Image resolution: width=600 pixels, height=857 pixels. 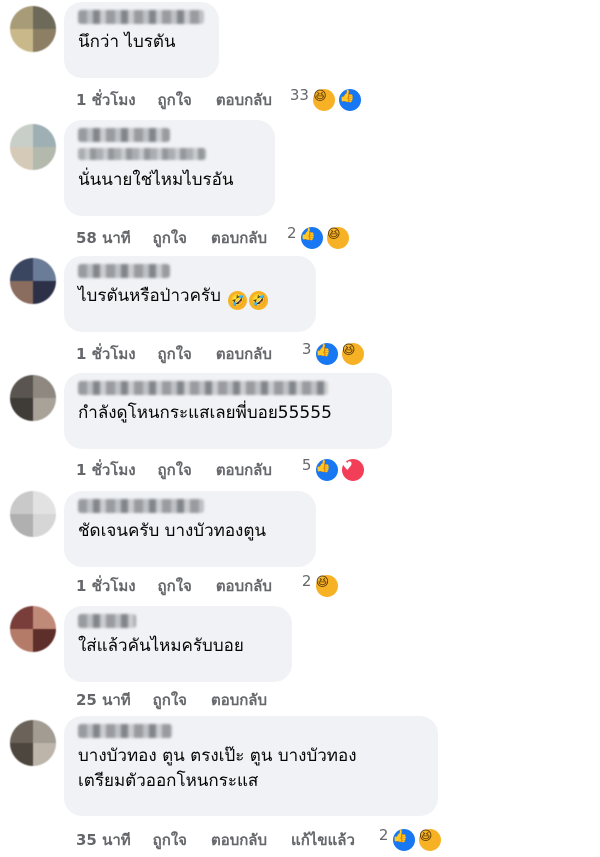 I want to click on comment-actions: 58 นาที ถูกใจ ตอบกลับ 2 👍 😆, so click(x=214, y=237).